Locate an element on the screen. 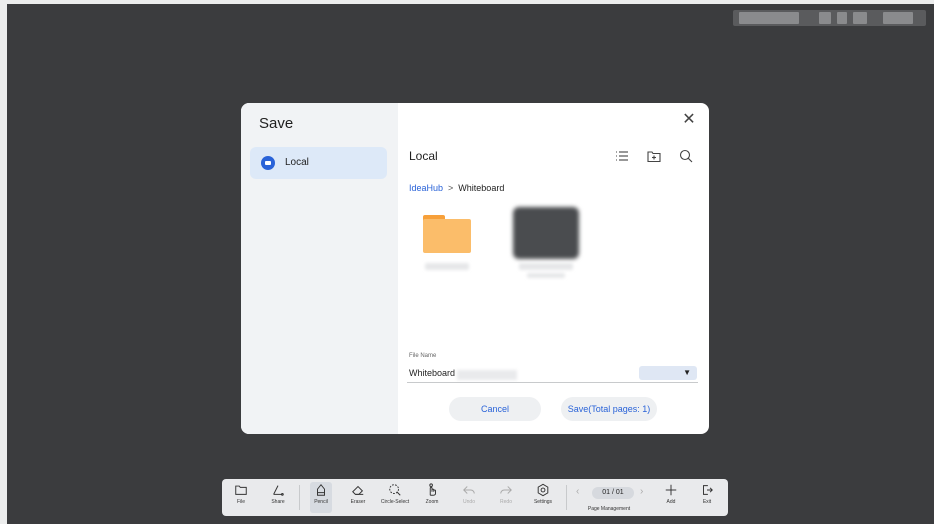 Image resolution: width=934 pixels, height=524 pixels. toolbar-undo-button: Undo is located at coordinates (469, 498).